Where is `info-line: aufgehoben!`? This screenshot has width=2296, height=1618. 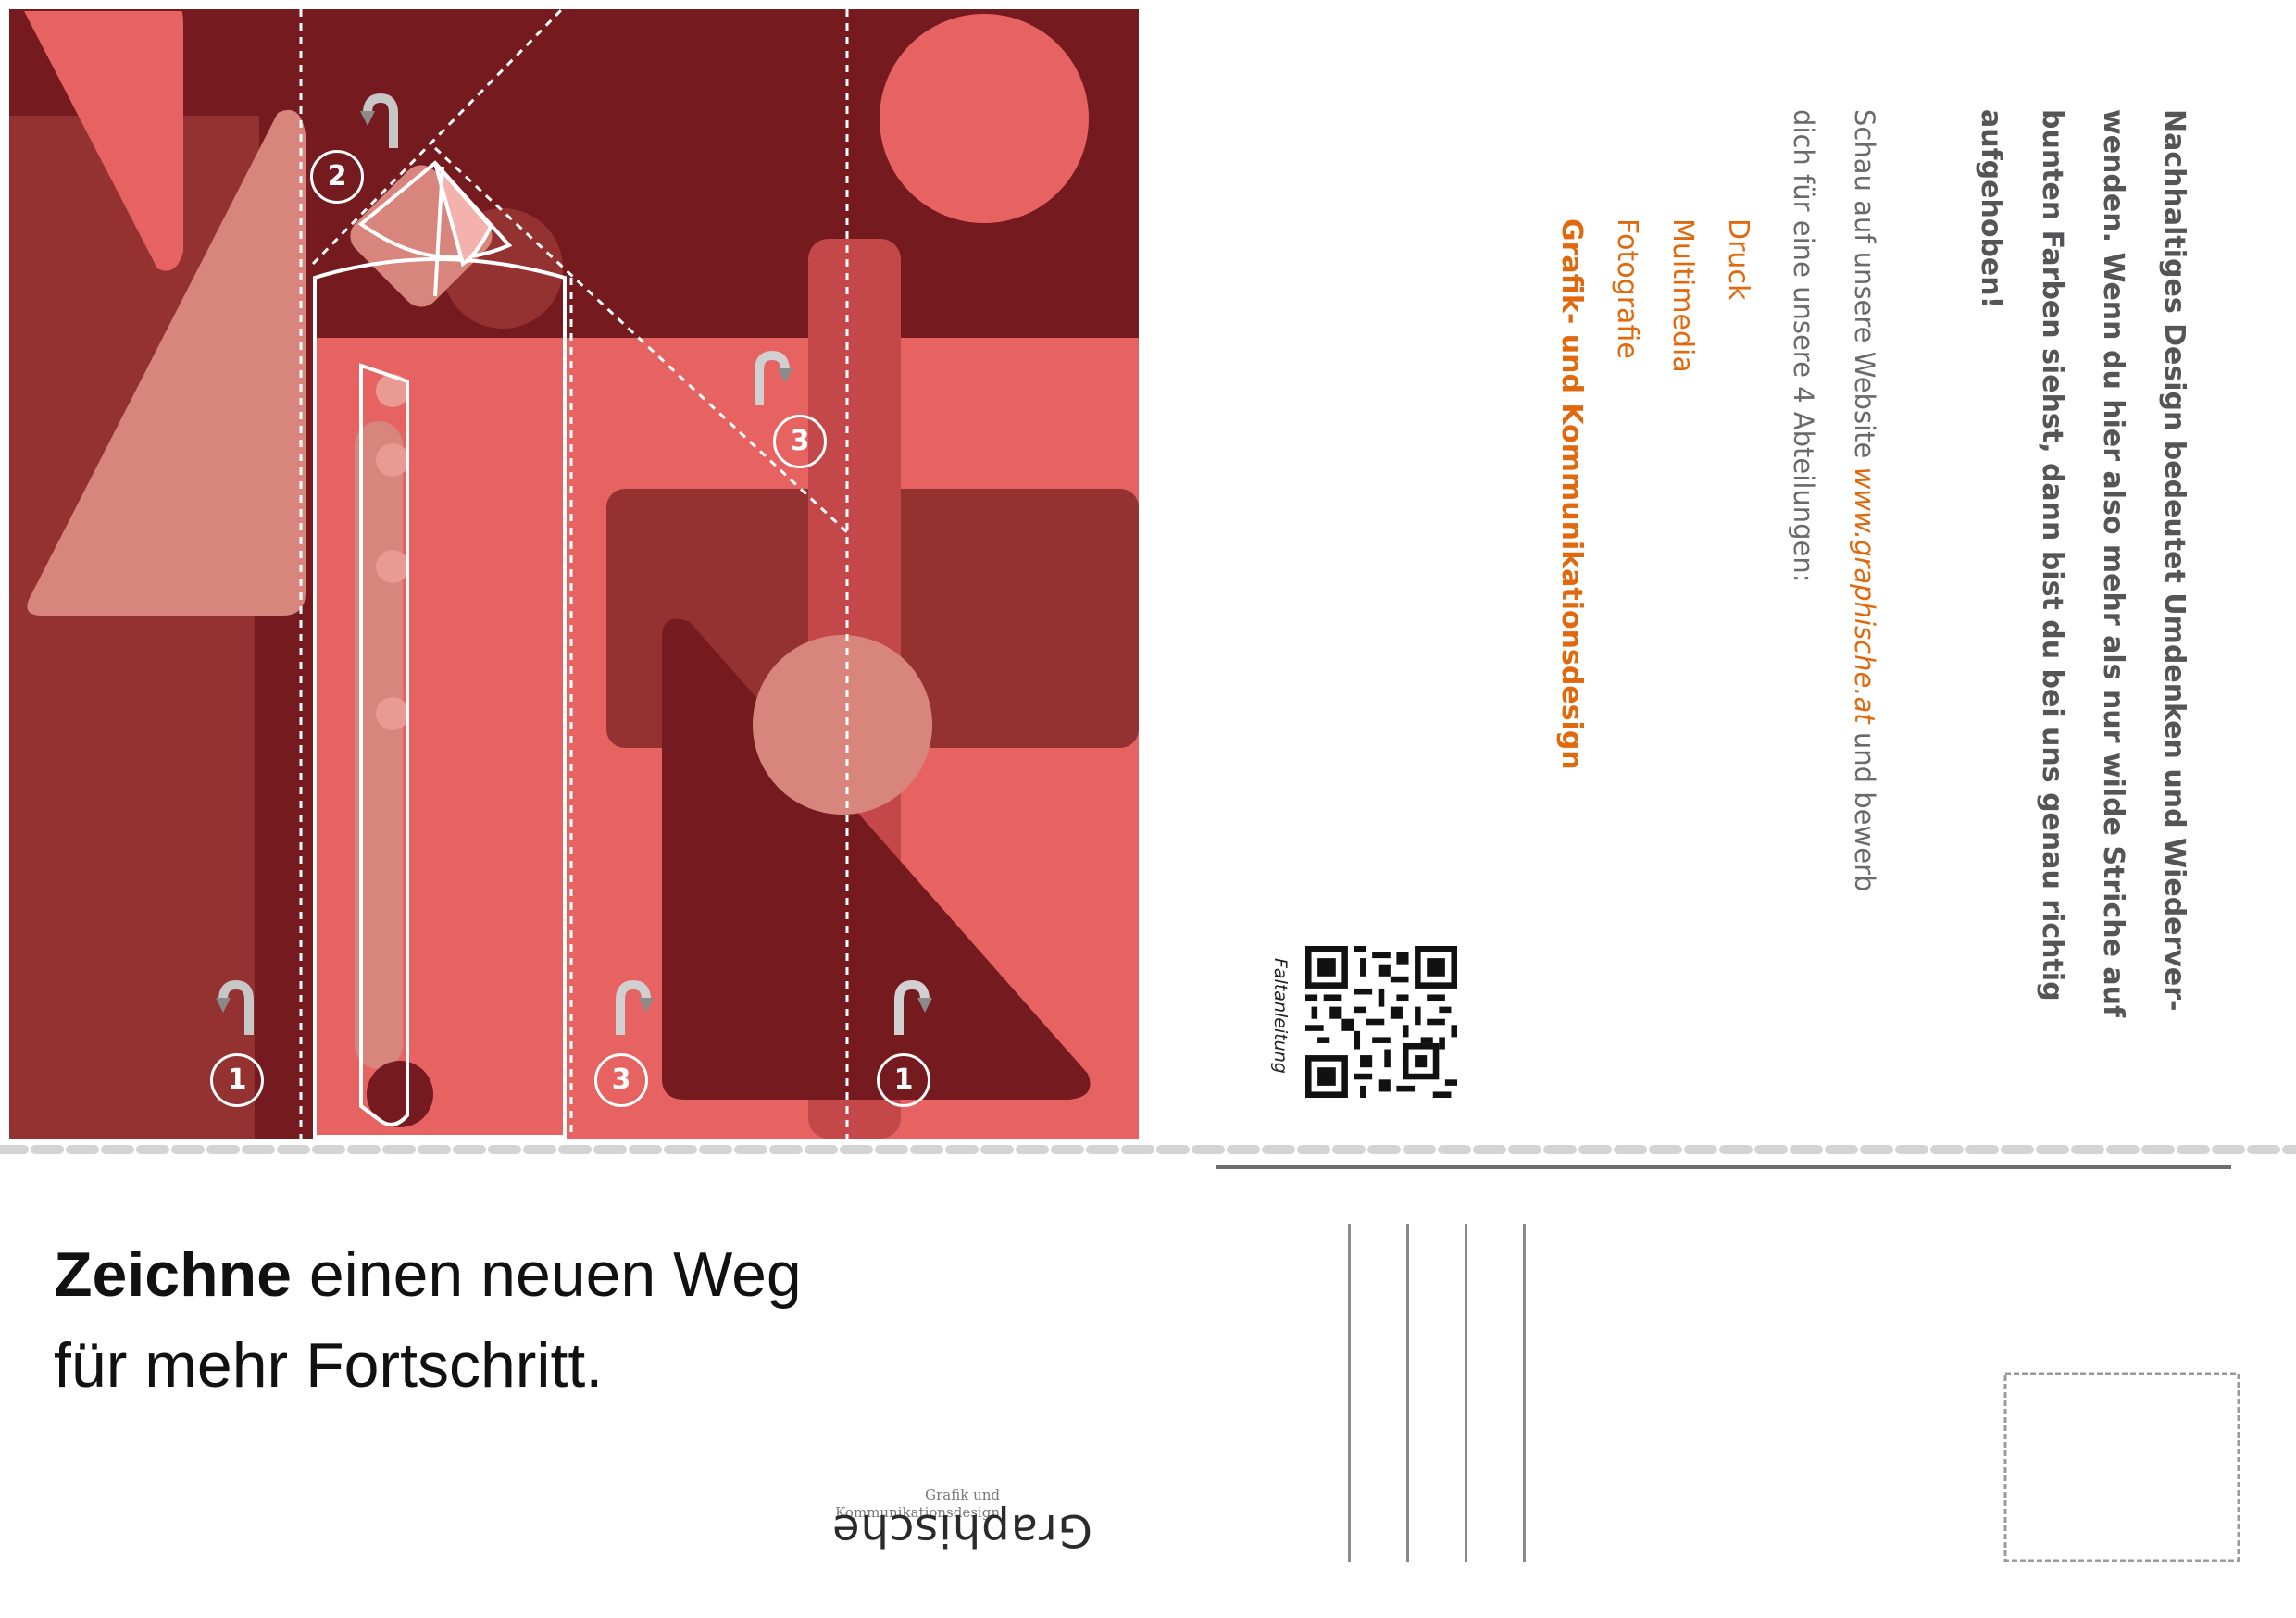
info-line: aufgehoben! is located at coordinates (1991, 209).